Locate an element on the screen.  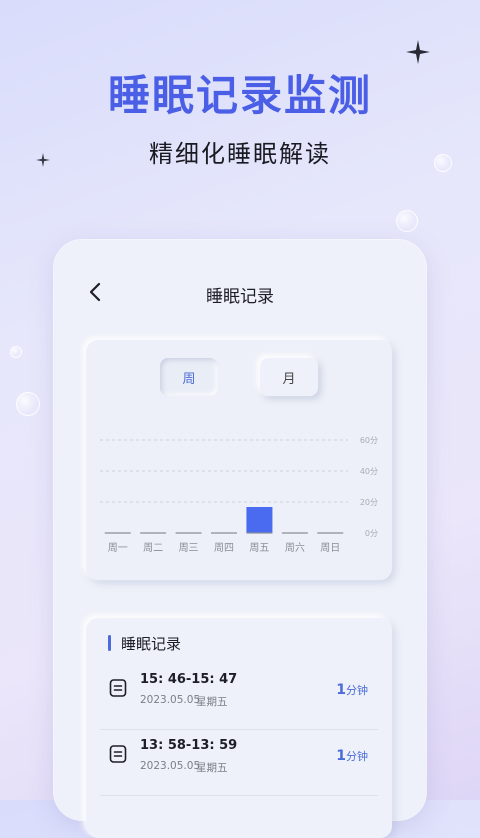
x-tick-label: 周二 is located at coordinates (153, 548).